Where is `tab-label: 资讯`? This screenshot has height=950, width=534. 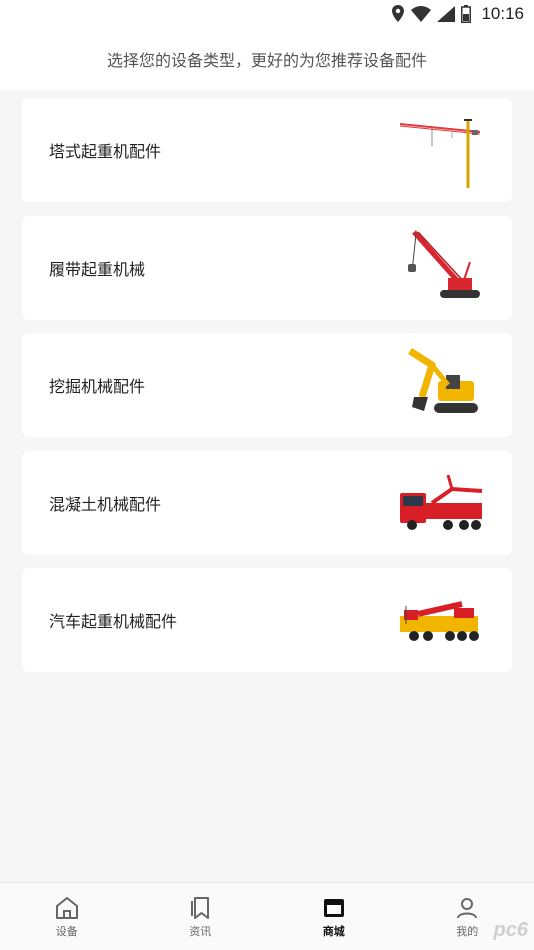
tab-label: 资讯 is located at coordinates (200, 931).